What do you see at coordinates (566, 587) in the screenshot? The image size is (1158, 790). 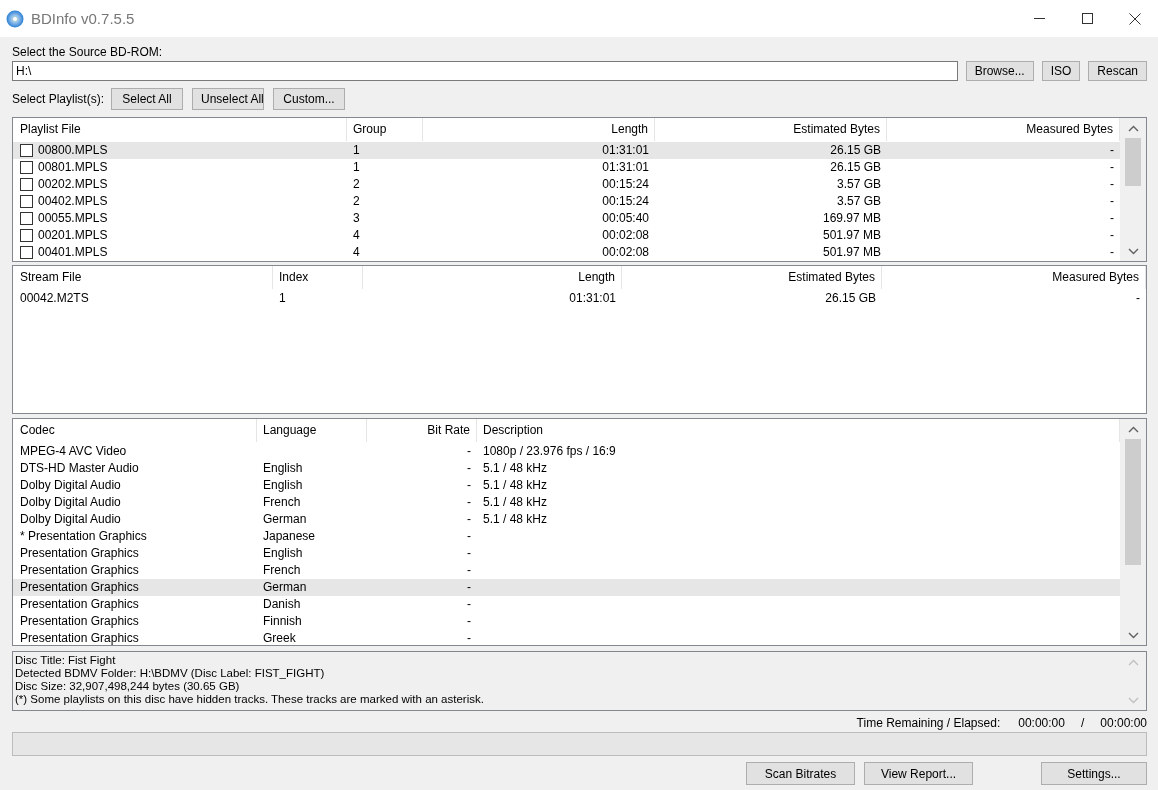 I see `table-row: Presentation Graphics German -` at bounding box center [566, 587].